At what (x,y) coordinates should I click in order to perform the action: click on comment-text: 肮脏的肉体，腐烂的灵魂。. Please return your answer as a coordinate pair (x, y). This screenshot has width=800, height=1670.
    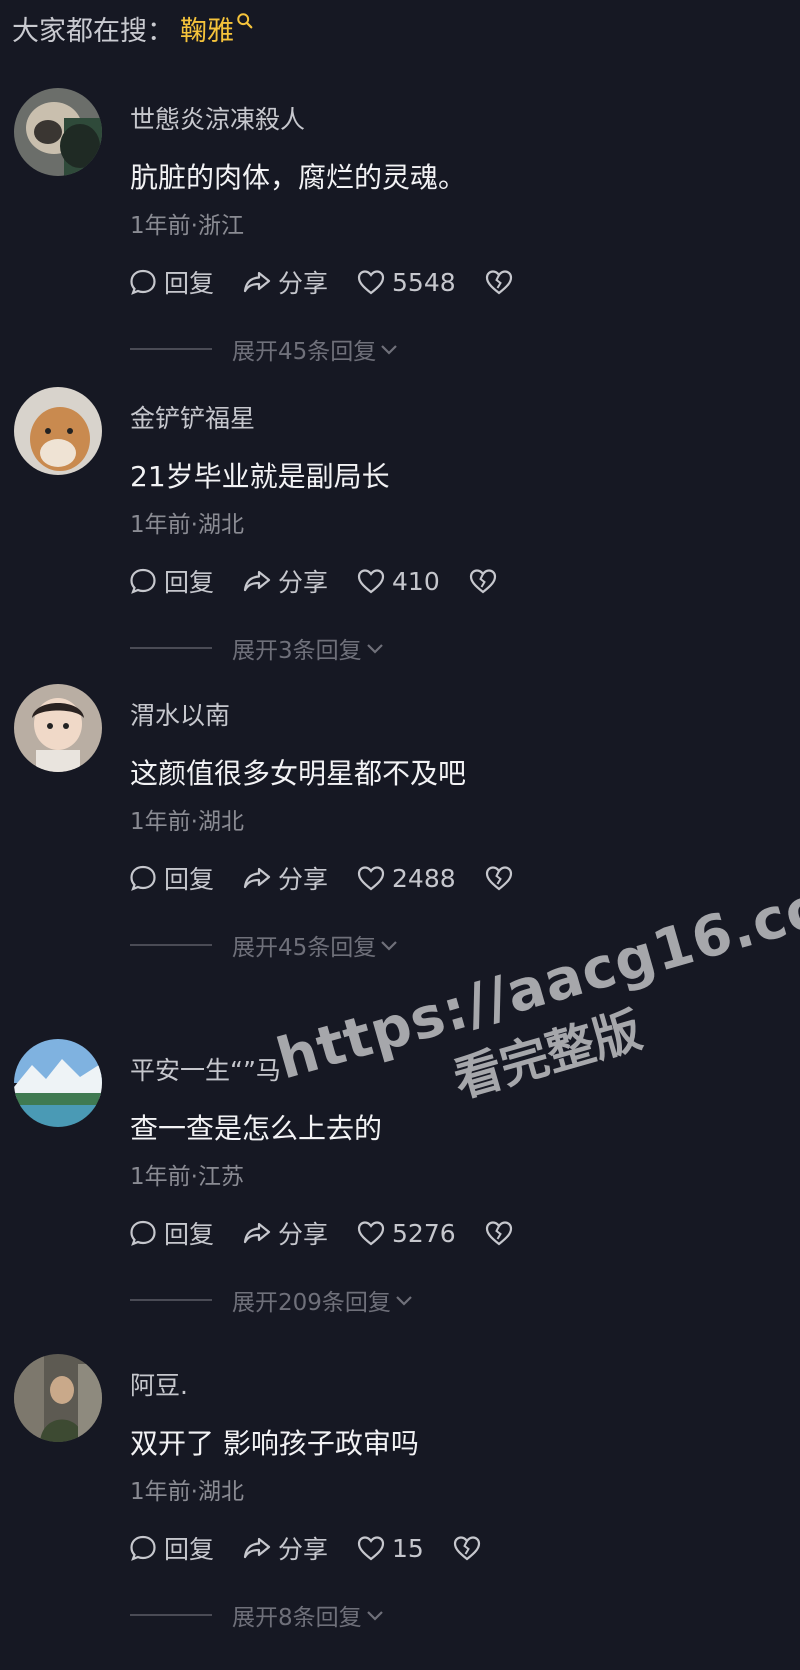
    Looking at the image, I should click on (298, 177).